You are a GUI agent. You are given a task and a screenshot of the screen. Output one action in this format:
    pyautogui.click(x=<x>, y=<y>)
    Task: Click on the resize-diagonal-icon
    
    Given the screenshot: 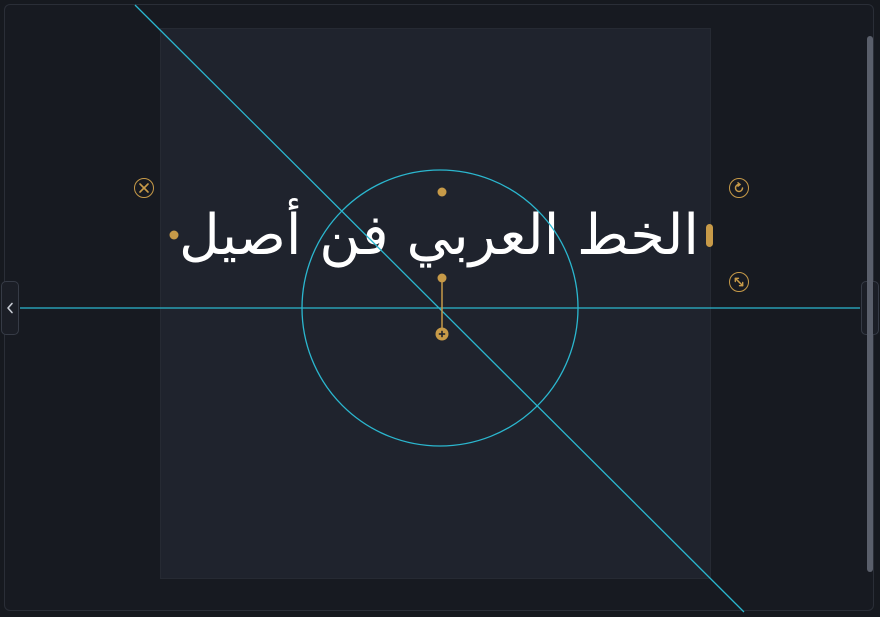 What is the action you would take?
    pyautogui.click(x=739, y=282)
    